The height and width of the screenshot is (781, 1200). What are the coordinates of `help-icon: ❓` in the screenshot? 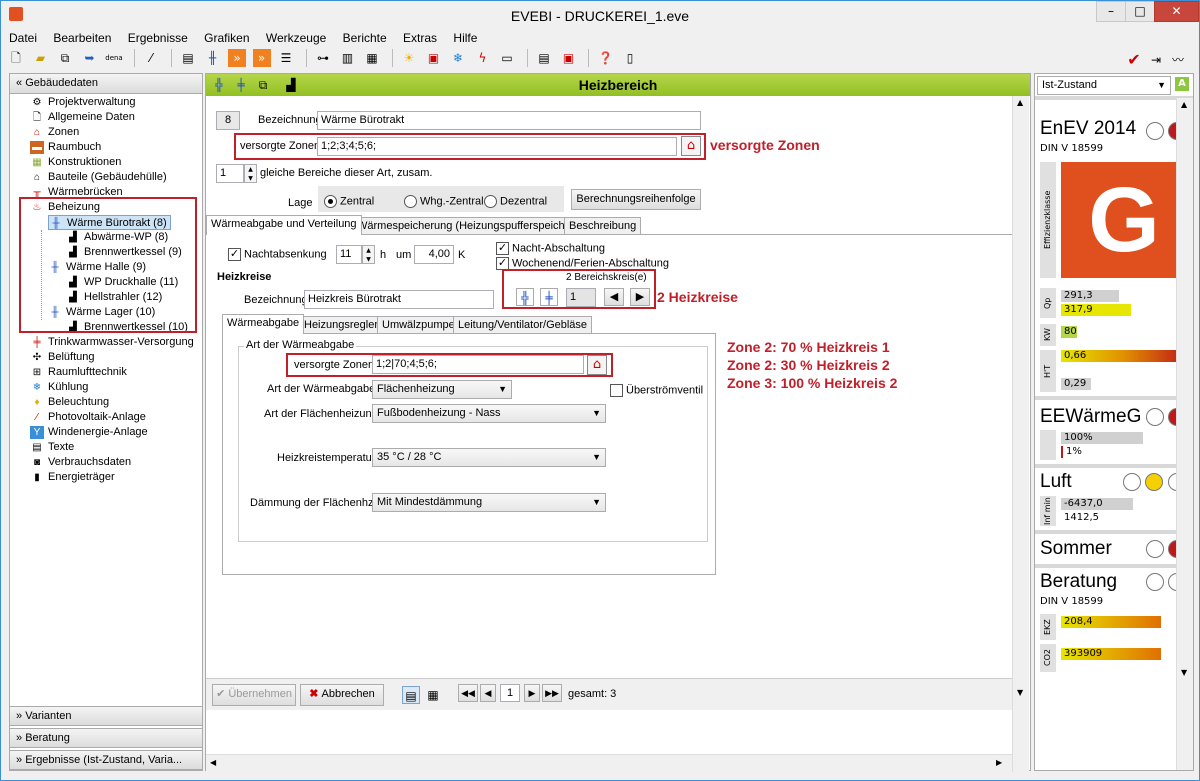 It's located at (606, 58).